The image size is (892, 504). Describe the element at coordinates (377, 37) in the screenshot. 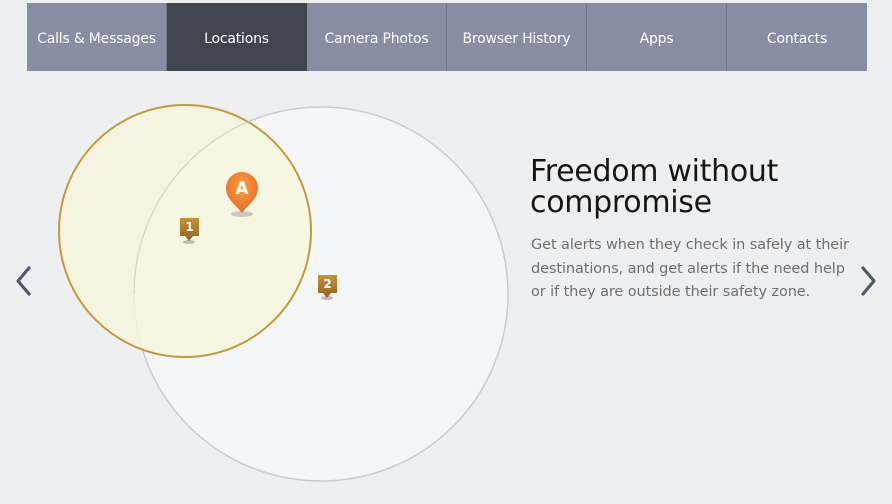

I see `tab-camera-photos: Camera Photos` at that location.